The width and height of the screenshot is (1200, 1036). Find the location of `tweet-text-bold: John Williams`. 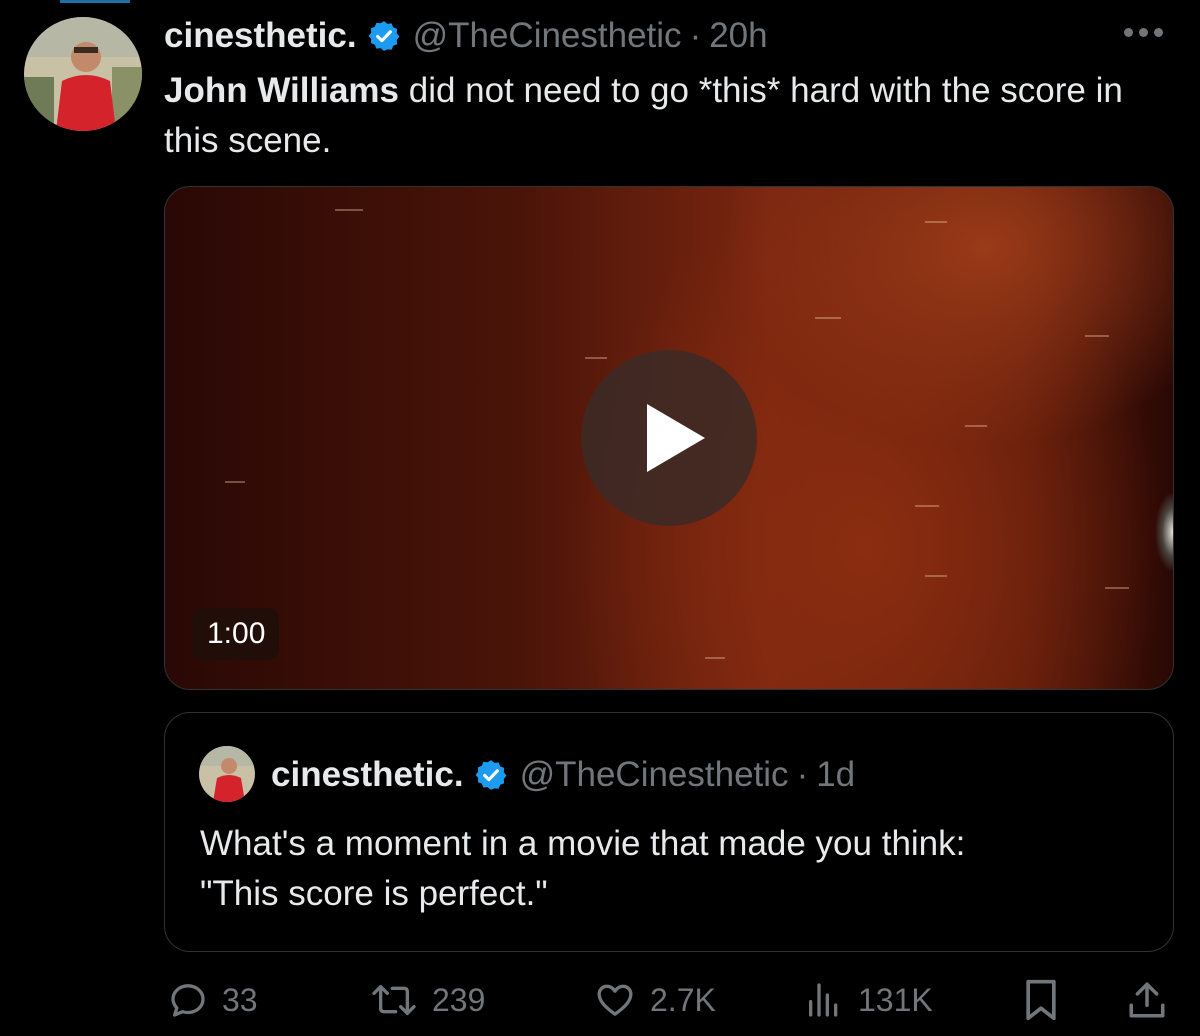

tweet-text-bold: John Williams is located at coordinates (282, 90).